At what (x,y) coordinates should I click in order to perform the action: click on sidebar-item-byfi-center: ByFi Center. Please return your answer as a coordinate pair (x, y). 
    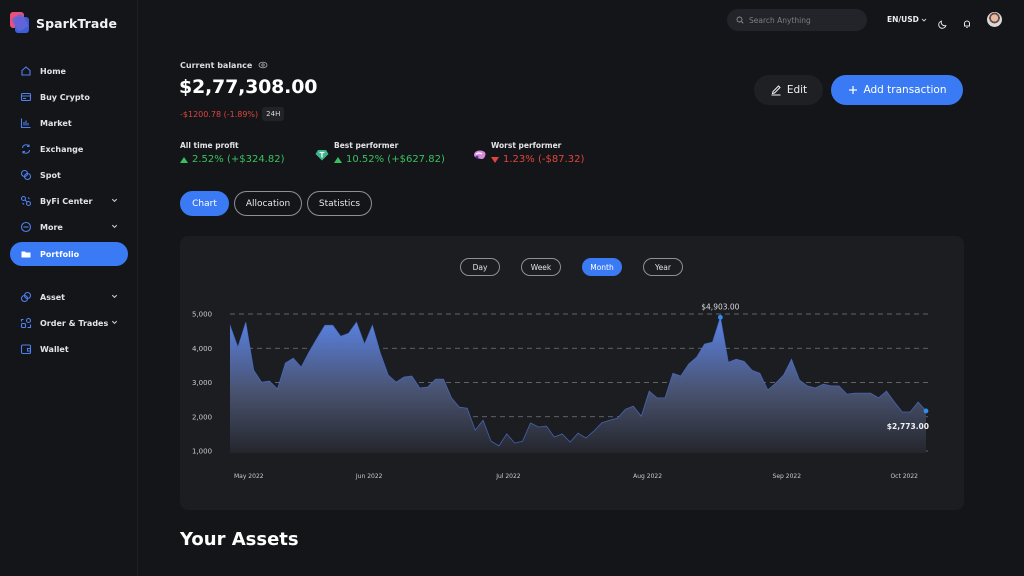
    Looking at the image, I should click on (69, 201).